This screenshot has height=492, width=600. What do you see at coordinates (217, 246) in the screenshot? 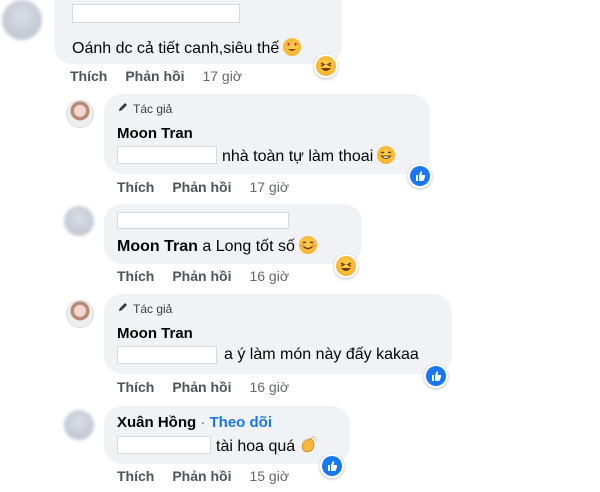
I see `comment-text: Moon Tran a Long tốt số` at bounding box center [217, 246].